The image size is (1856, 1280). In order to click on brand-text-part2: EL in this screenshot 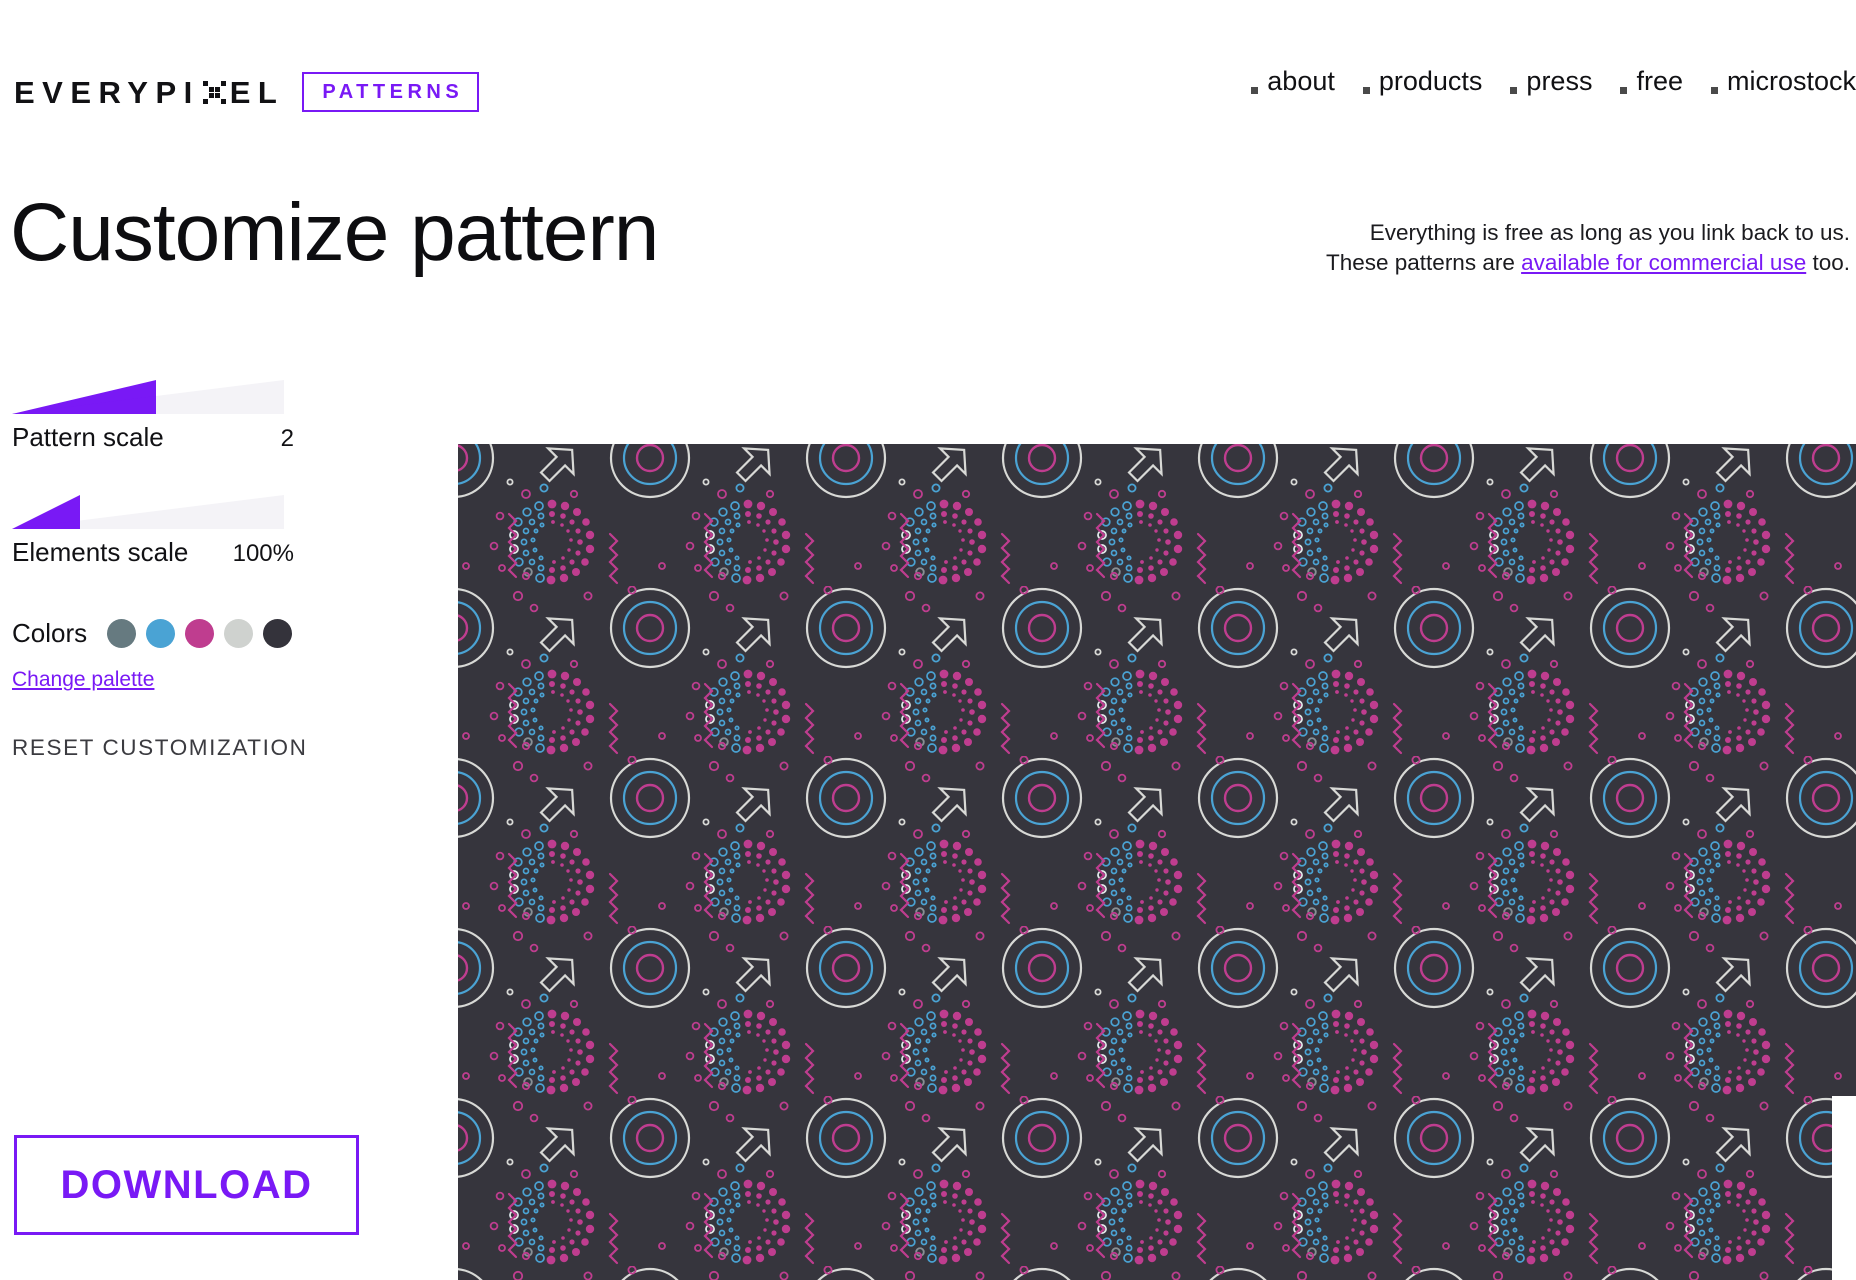, I will do `click(257, 92)`.